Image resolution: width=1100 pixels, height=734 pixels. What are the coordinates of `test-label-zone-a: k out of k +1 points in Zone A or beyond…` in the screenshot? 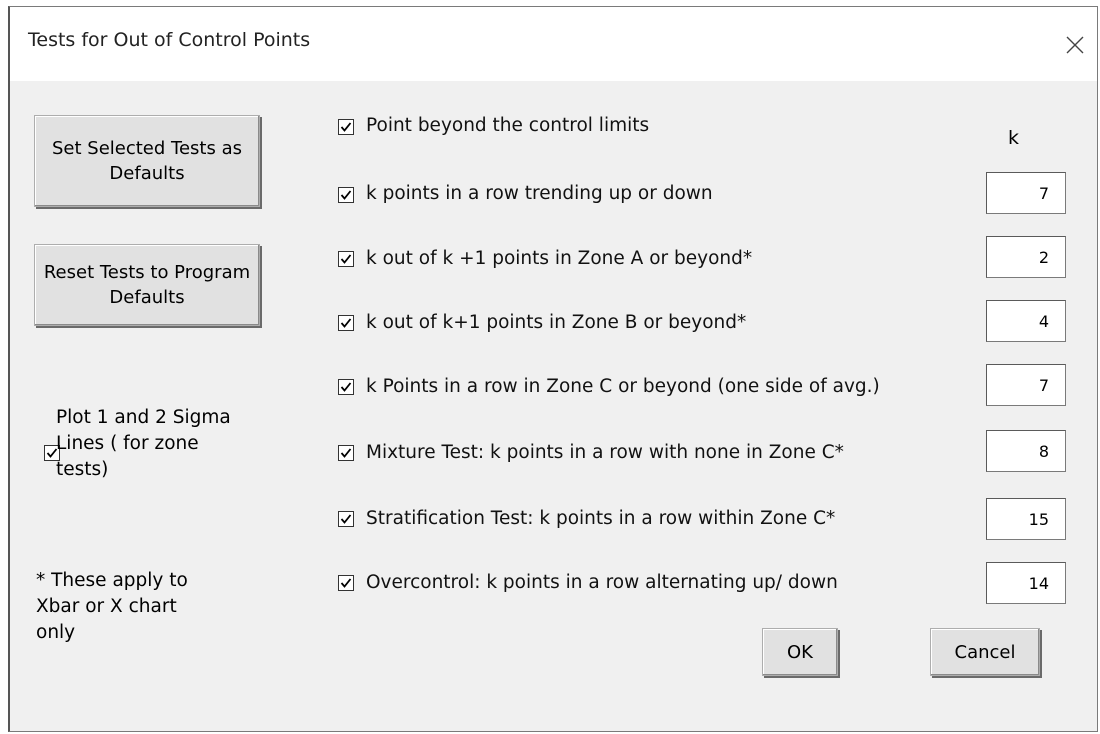 It's located at (559, 258).